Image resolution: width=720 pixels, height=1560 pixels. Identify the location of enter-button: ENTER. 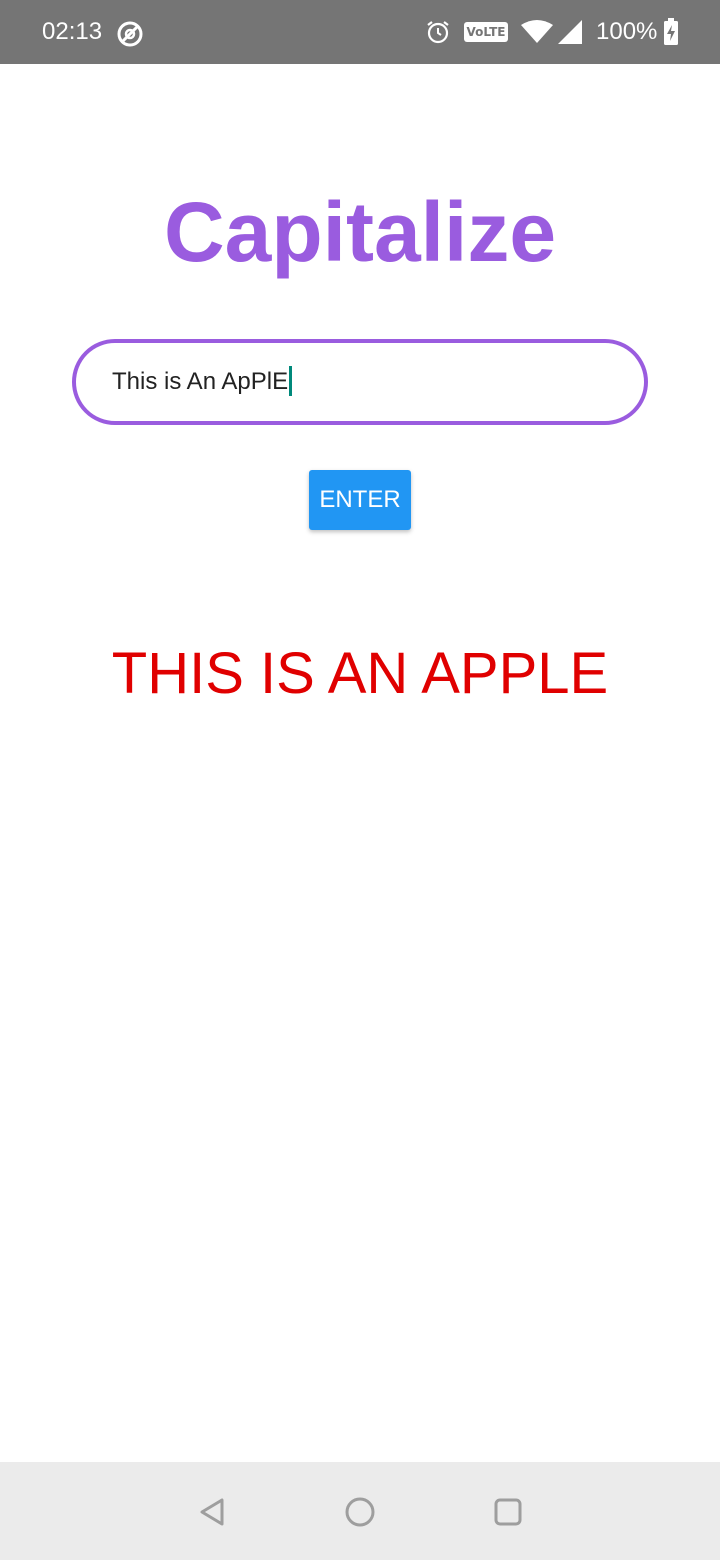
(360, 500).